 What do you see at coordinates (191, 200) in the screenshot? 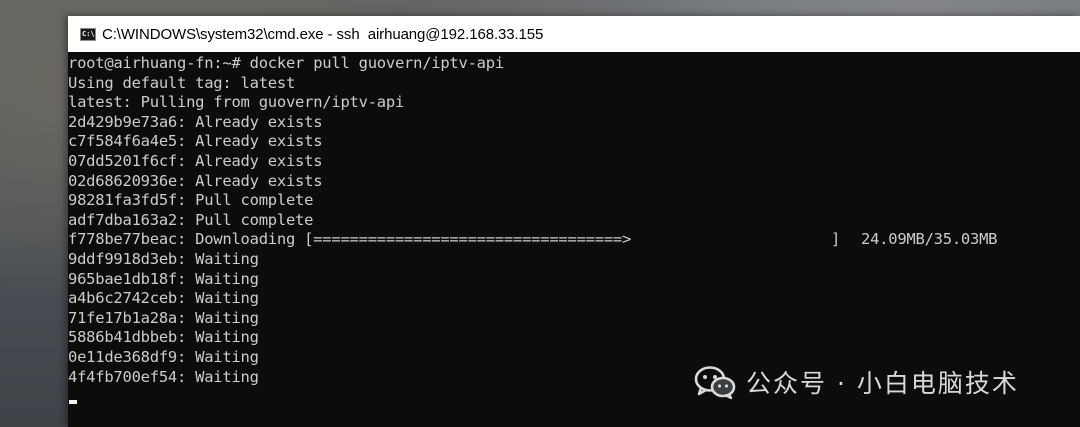
I see `terminal-line: 98281fa3fd5f: Pull complete` at bounding box center [191, 200].